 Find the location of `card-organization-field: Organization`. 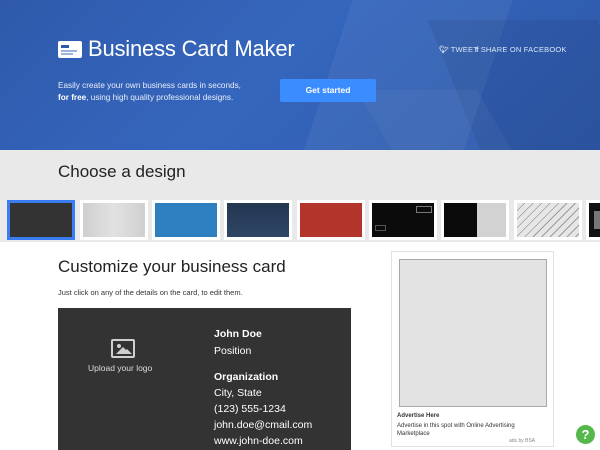

card-organization-field: Organization is located at coordinates (246, 377).